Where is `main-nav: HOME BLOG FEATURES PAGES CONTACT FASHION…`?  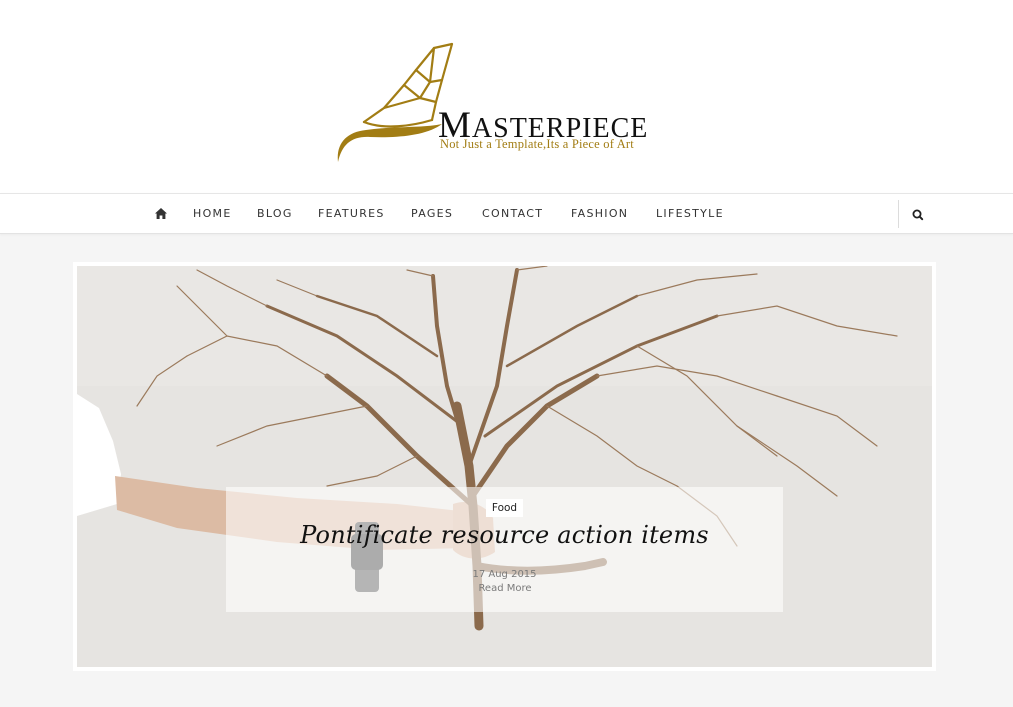 main-nav: HOME BLOG FEATURES PAGES CONTACT FASHION… is located at coordinates (506, 213).